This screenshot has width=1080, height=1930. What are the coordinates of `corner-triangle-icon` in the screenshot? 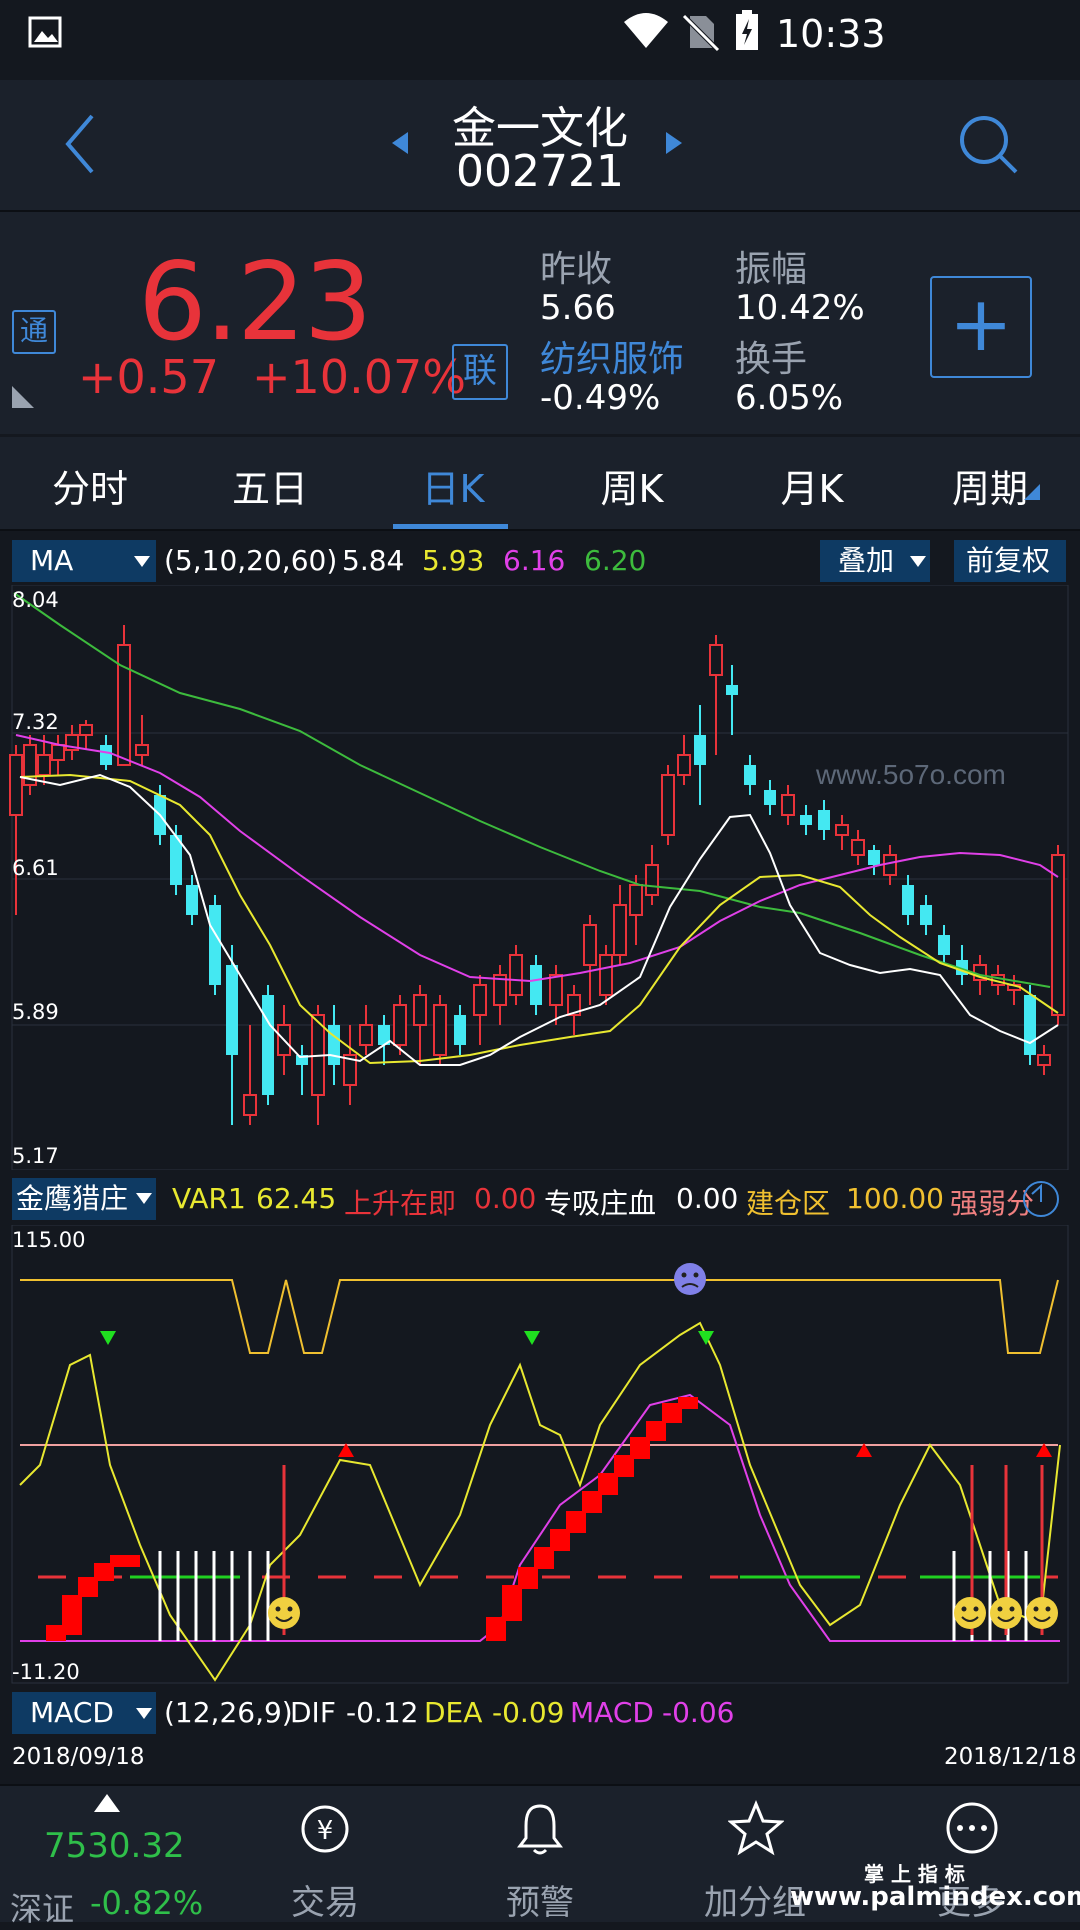 It's located at (23, 397).